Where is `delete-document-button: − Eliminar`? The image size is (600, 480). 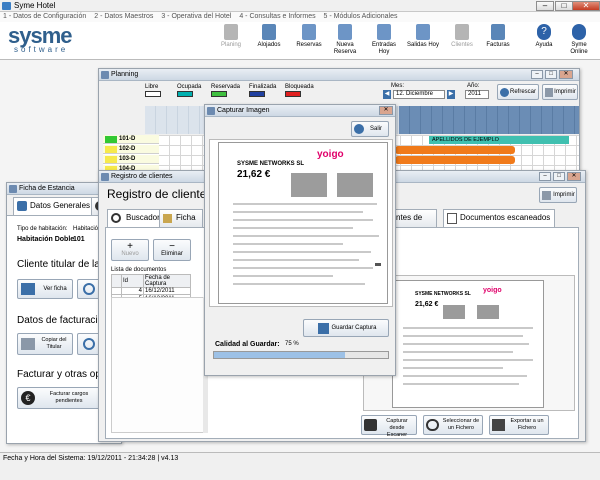
delete-document-button: − Eliminar is located at coordinates (172, 250).